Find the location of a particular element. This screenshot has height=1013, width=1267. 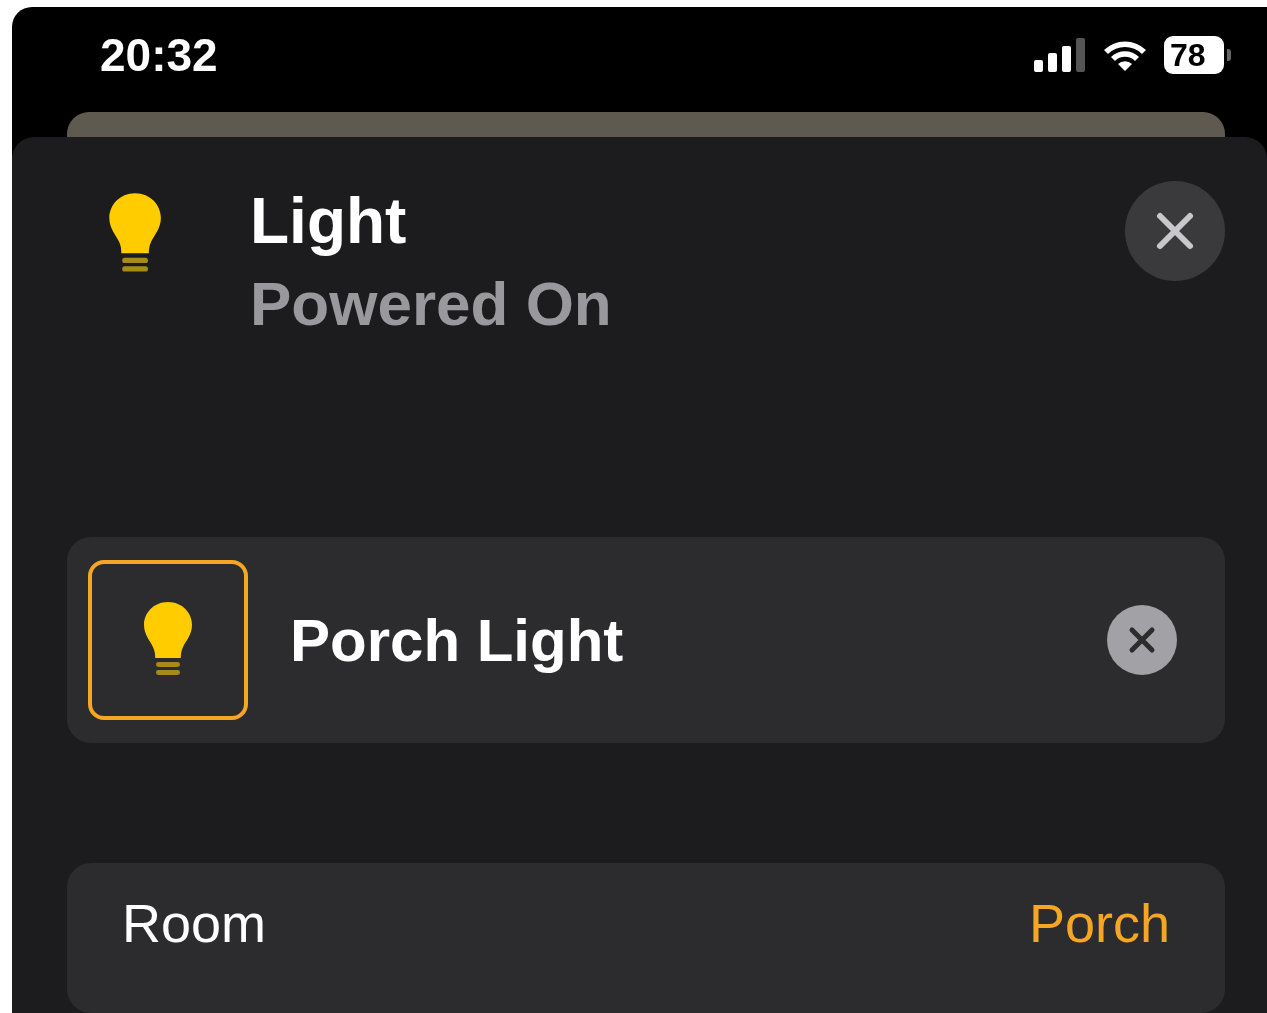

close-icon is located at coordinates (1175, 231).